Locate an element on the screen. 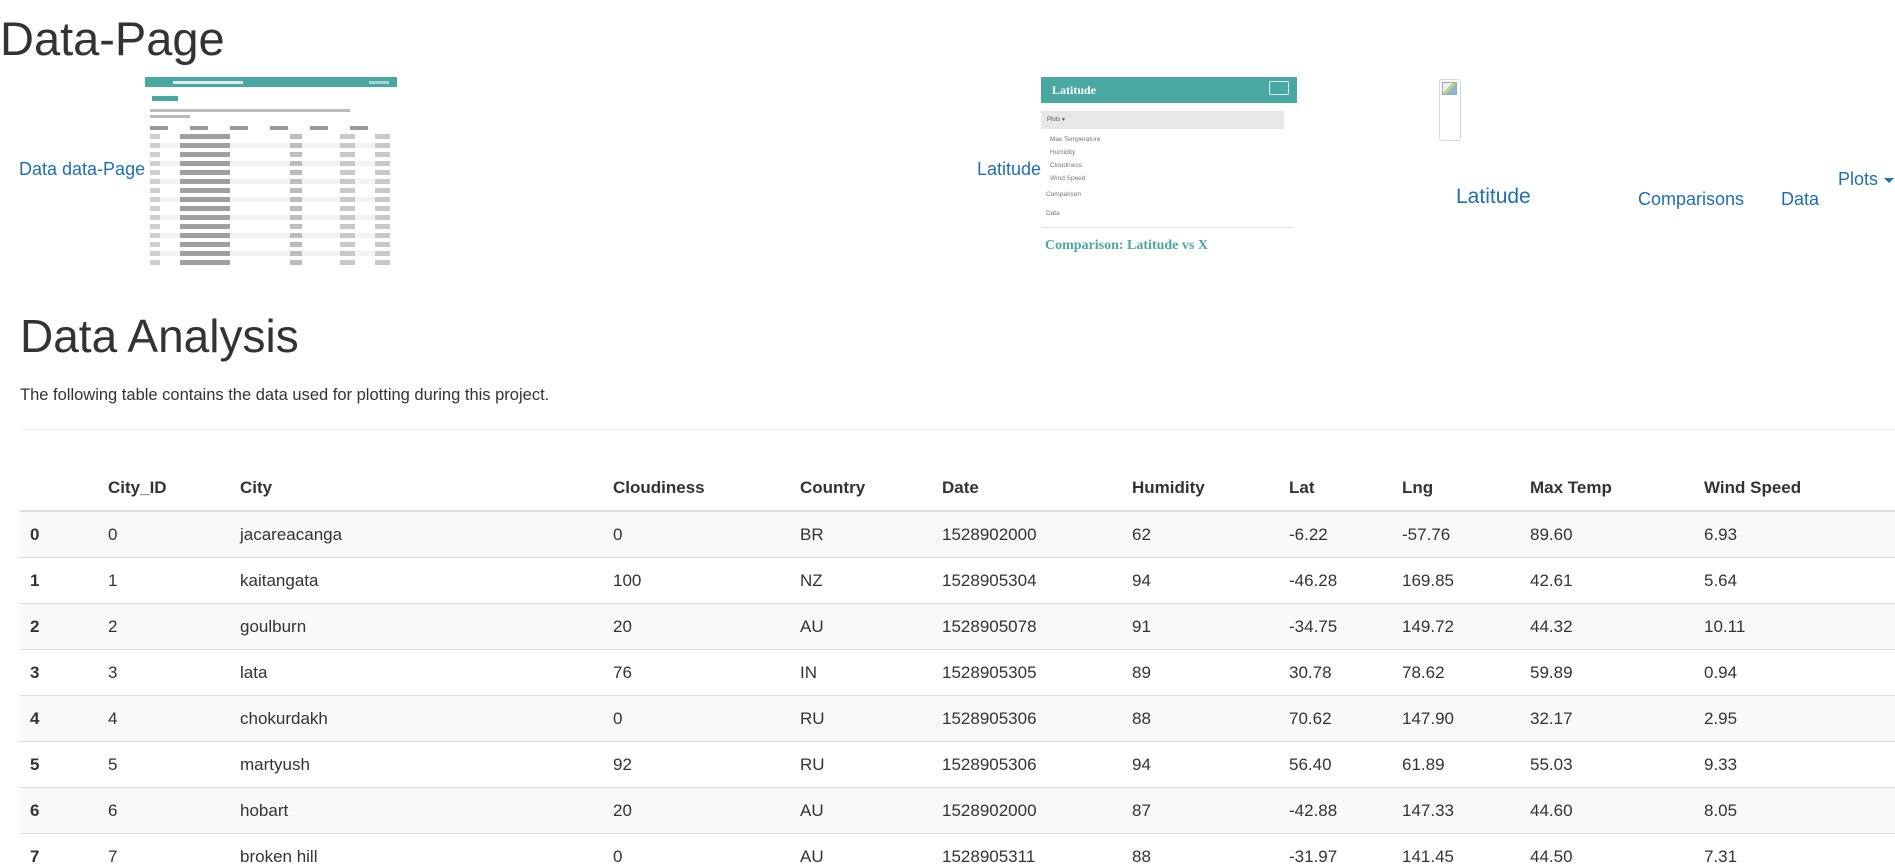  column-header-country: Country is located at coordinates (871, 489).